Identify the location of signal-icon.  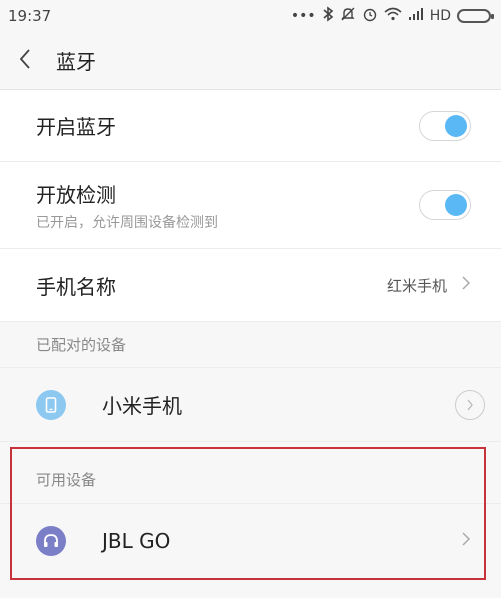
(416, 16).